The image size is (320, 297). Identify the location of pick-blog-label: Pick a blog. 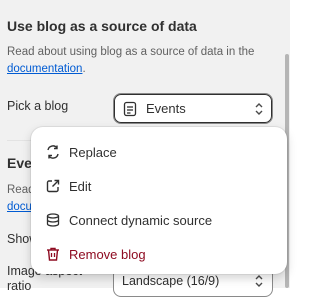
(38, 106).